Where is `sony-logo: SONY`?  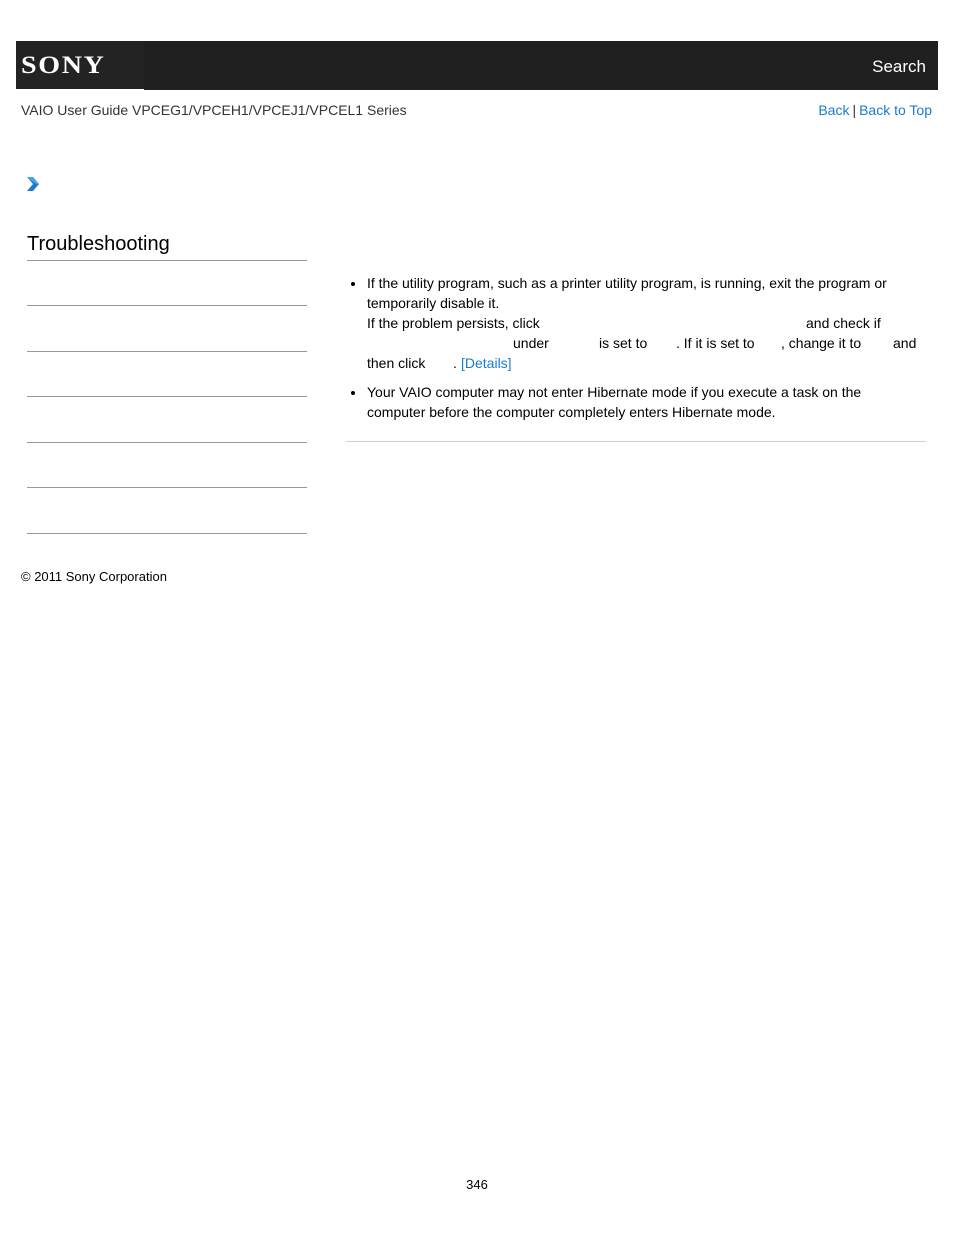
sony-logo: SONY is located at coordinates (80, 65).